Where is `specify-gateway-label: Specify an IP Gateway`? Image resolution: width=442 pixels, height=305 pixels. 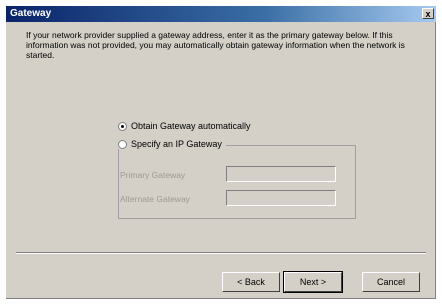
specify-gateway-label: Specify an IP Gateway is located at coordinates (176, 144).